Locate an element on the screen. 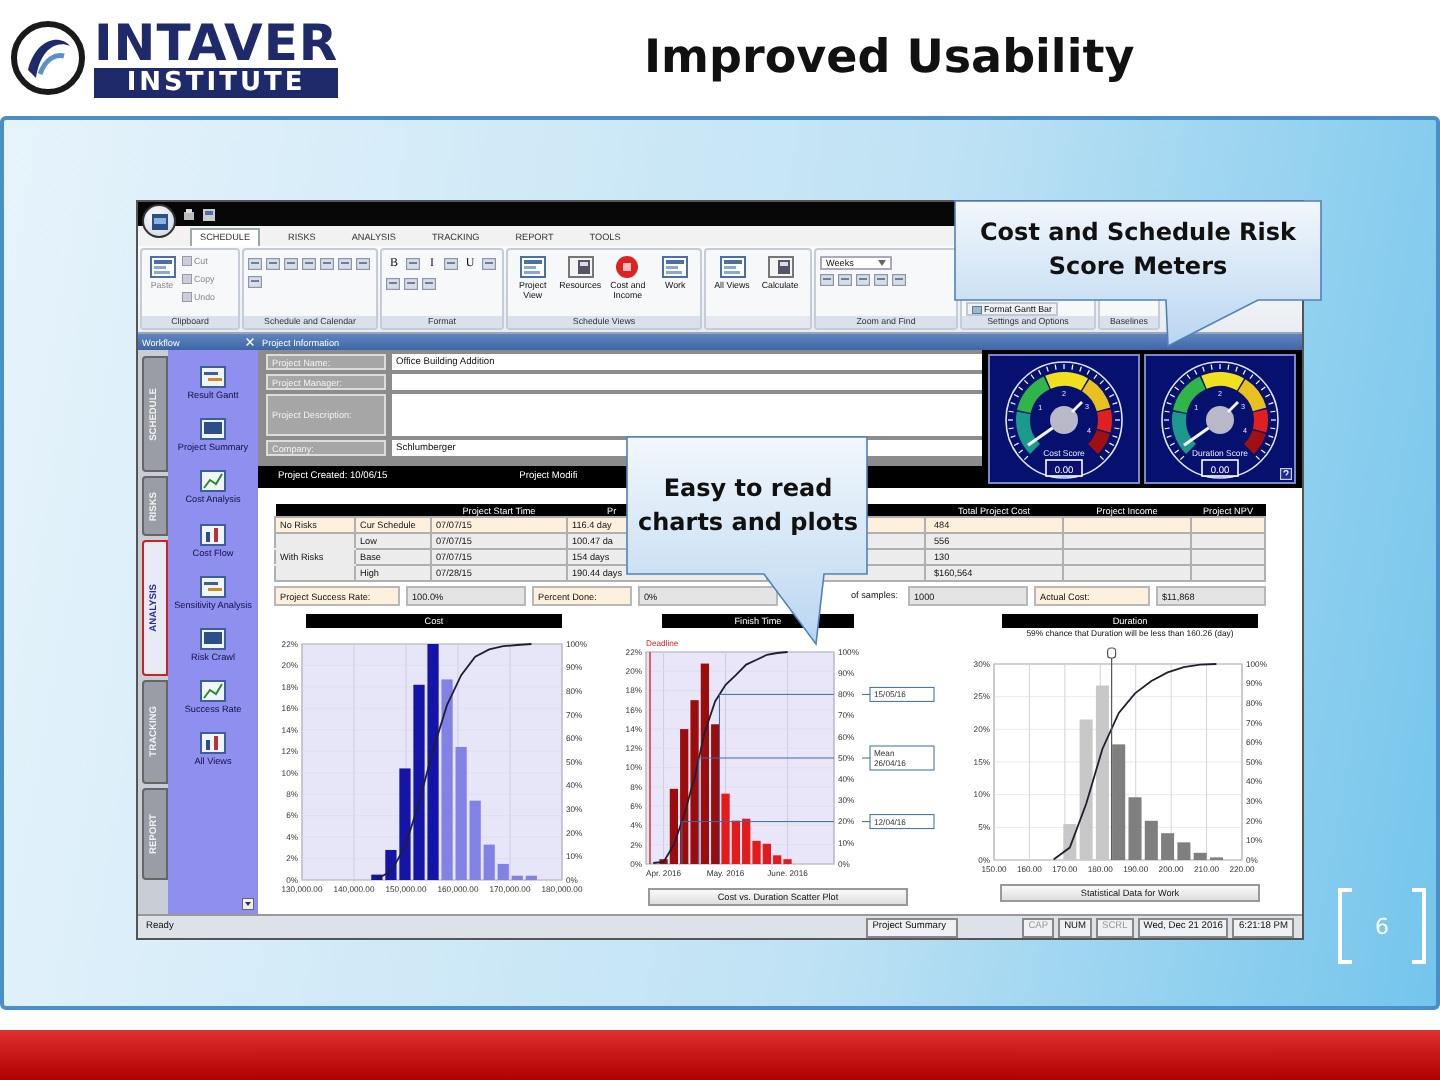 The image size is (1440, 1080). logo-subtitle: INSTITUTE is located at coordinates (216, 83).